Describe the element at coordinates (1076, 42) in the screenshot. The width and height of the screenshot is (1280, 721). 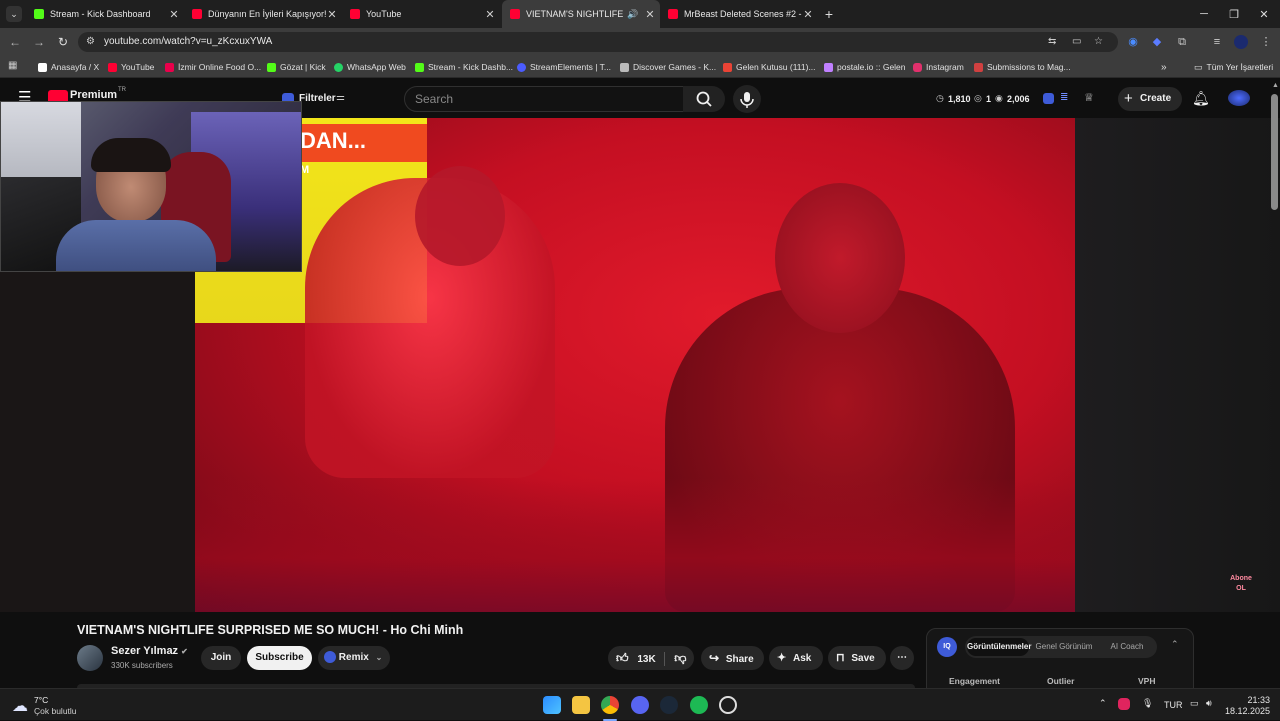
I see `cast-icon: ▭` at that location.